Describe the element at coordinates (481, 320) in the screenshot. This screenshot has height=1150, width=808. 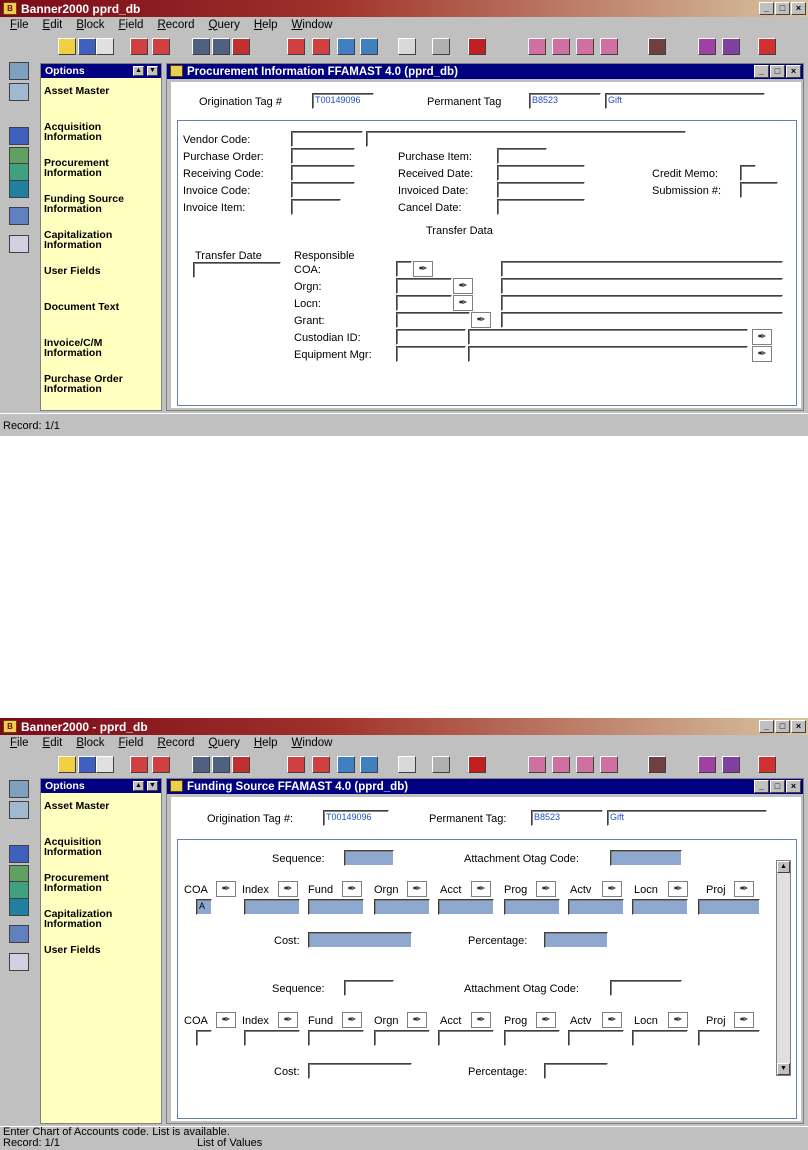
I see `grant-lov-icon` at that location.